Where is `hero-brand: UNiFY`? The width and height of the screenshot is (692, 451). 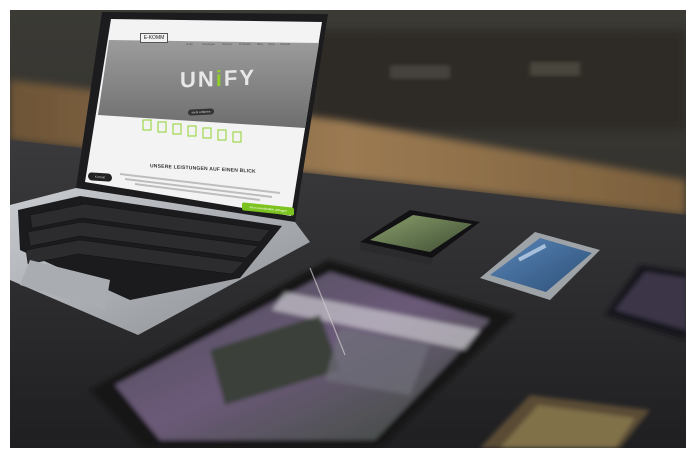
hero-brand: UNiFY is located at coordinates (218, 79).